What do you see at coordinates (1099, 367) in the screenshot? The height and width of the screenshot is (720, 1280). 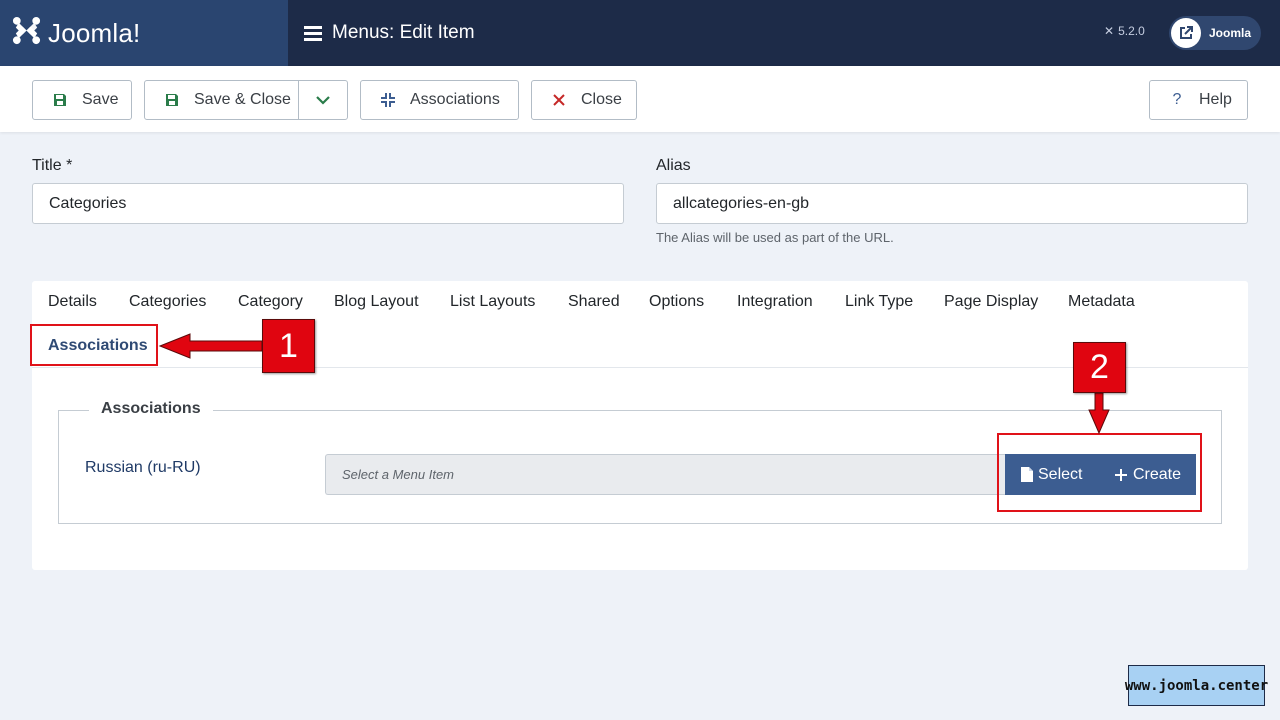 I see `annotation-marker-2: 2` at bounding box center [1099, 367].